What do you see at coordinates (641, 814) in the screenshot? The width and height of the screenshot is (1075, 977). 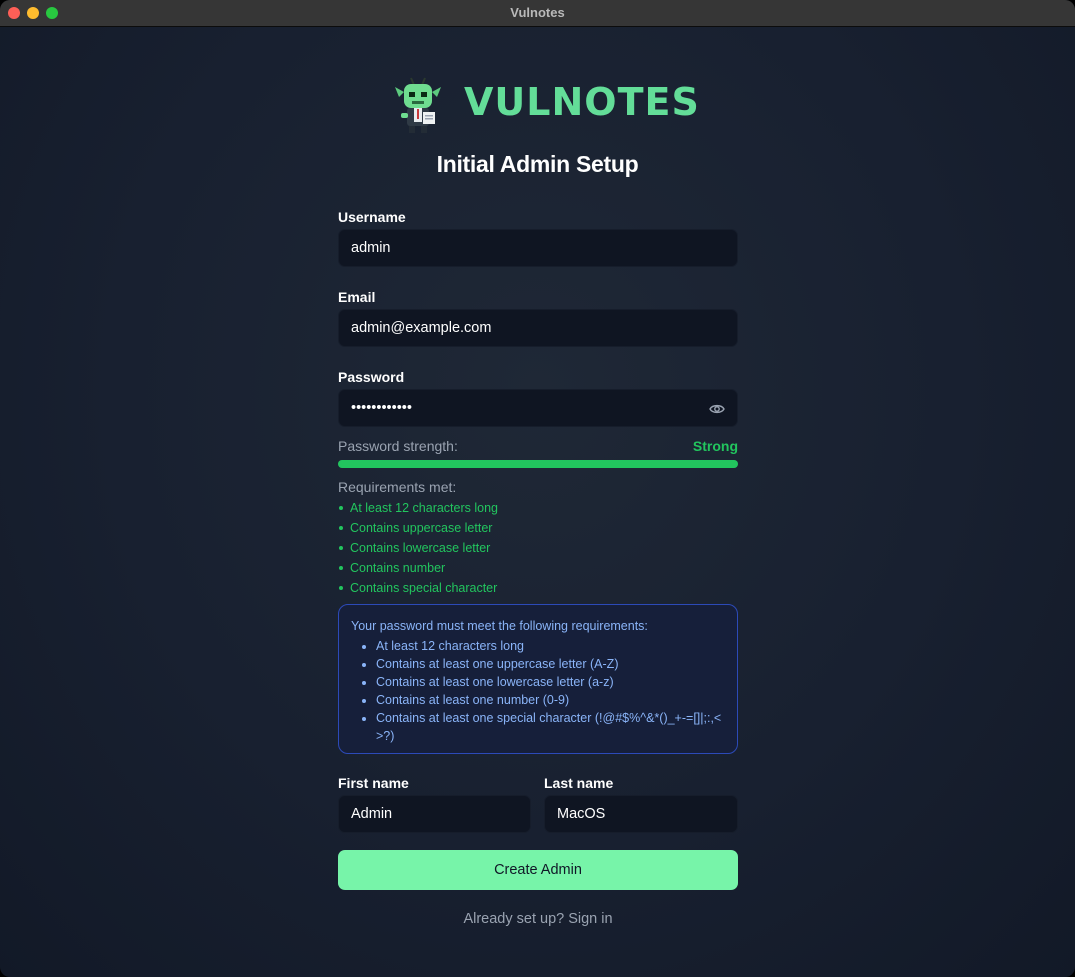 I see `last-name-input: MacOS` at bounding box center [641, 814].